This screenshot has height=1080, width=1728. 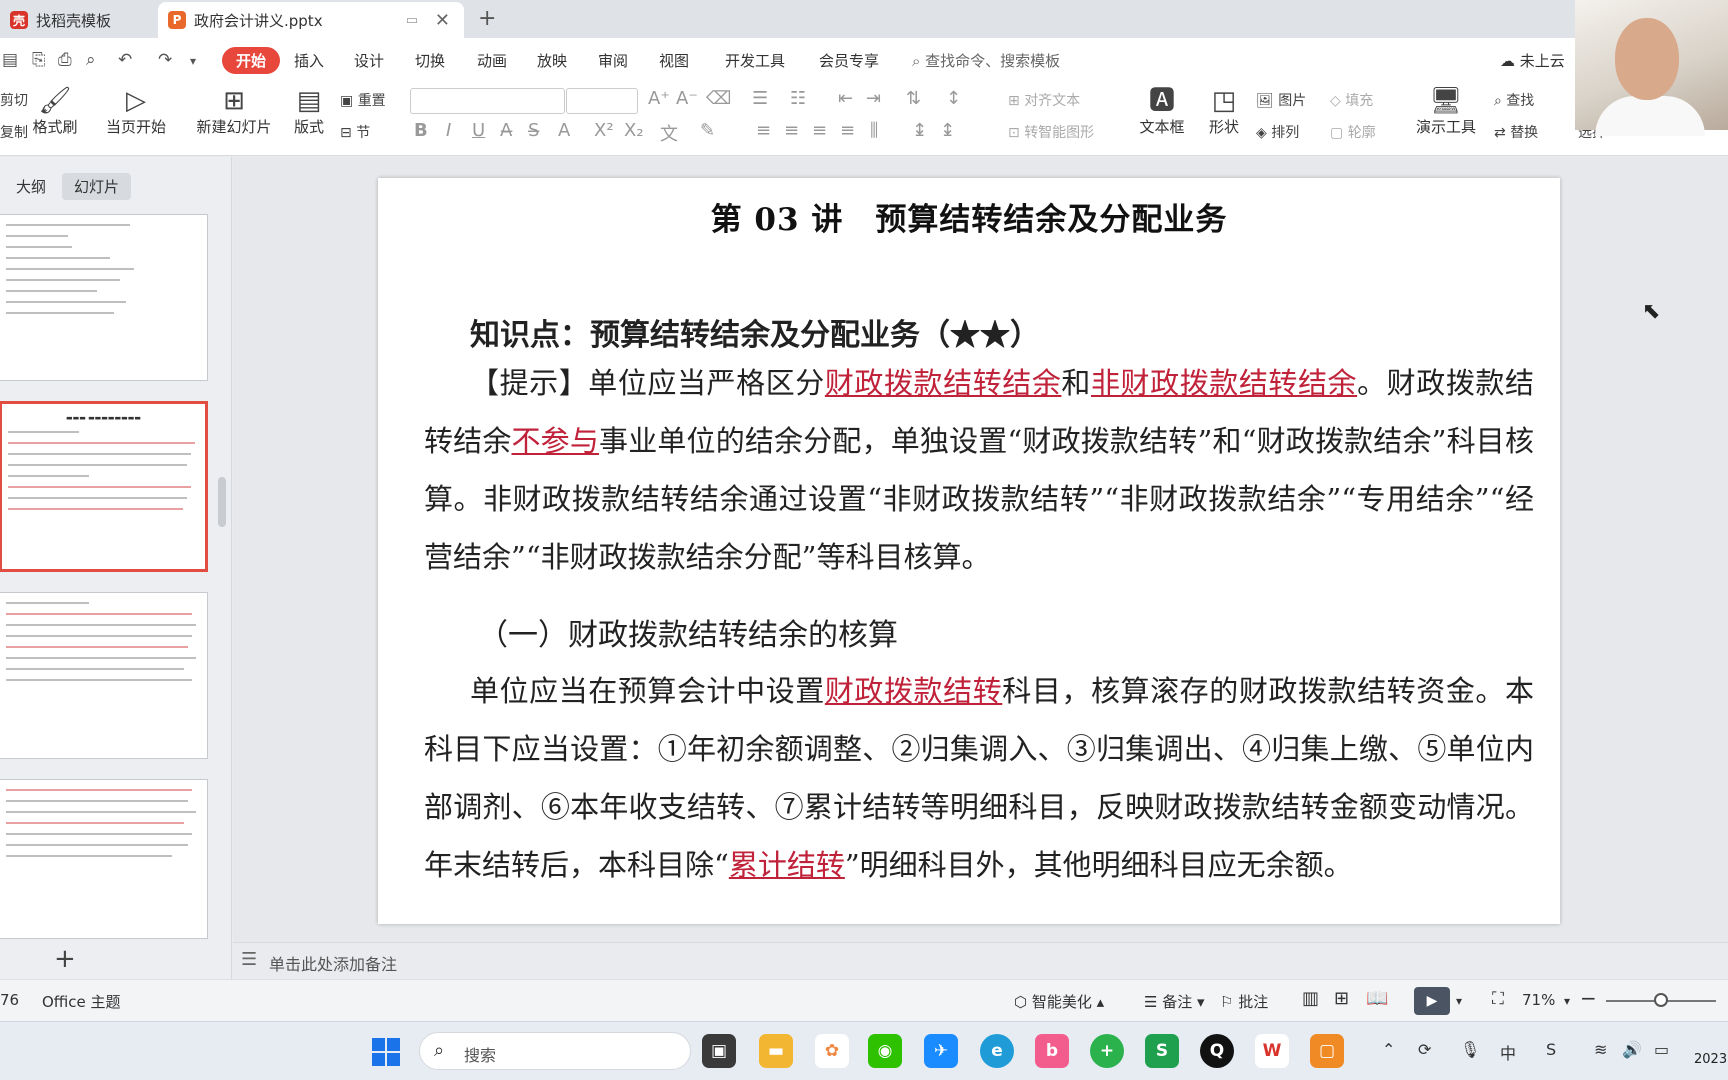 What do you see at coordinates (234, 111) in the screenshot?
I see `new-slide-button: ⊞ 新建幻灯片` at bounding box center [234, 111].